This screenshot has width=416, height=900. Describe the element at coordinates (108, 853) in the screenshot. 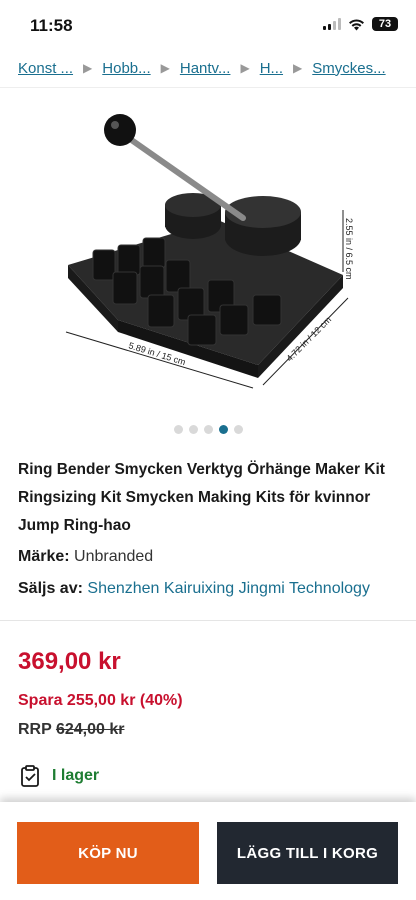

I see `buy-now-button: KÖP NU` at that location.